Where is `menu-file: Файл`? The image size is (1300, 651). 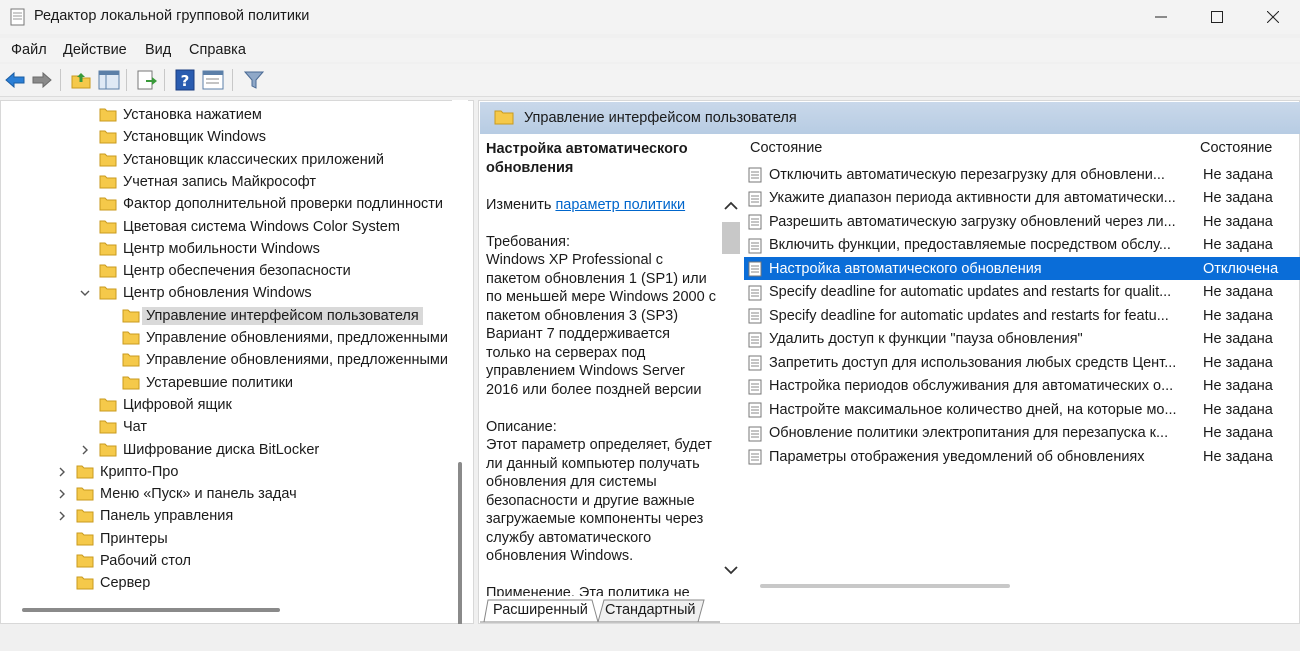 menu-file: Файл is located at coordinates (29, 50).